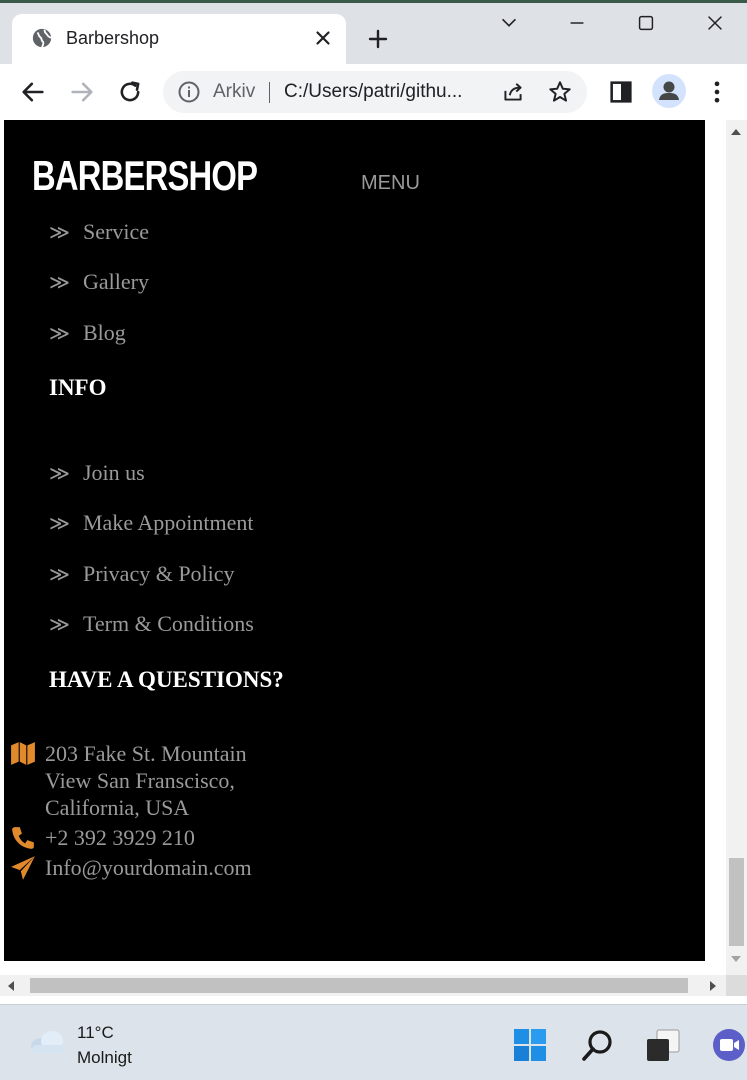  I want to click on info-link-label: Make Appointment, so click(168, 522).